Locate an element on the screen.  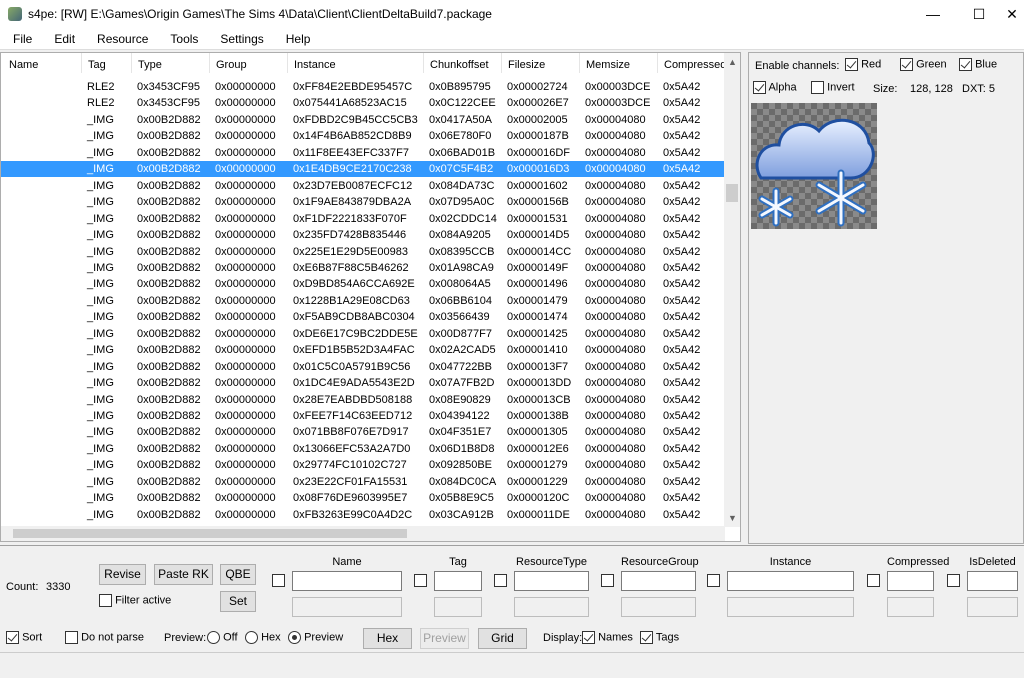
grid-button: Grid is located at coordinates (502, 638).